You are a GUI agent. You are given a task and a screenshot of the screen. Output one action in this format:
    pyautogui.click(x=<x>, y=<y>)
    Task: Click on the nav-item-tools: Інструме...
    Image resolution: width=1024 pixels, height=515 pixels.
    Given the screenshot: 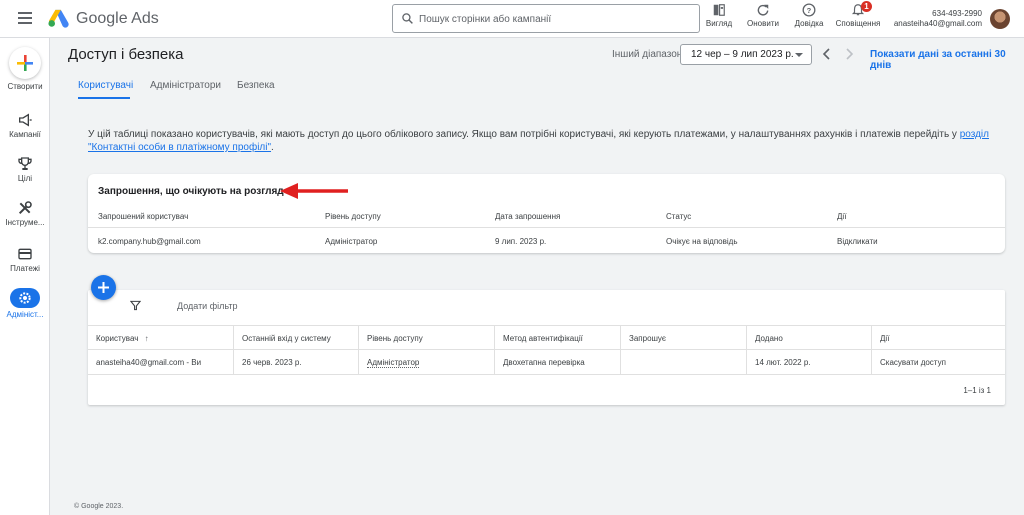 What is the action you would take?
    pyautogui.click(x=25, y=213)
    